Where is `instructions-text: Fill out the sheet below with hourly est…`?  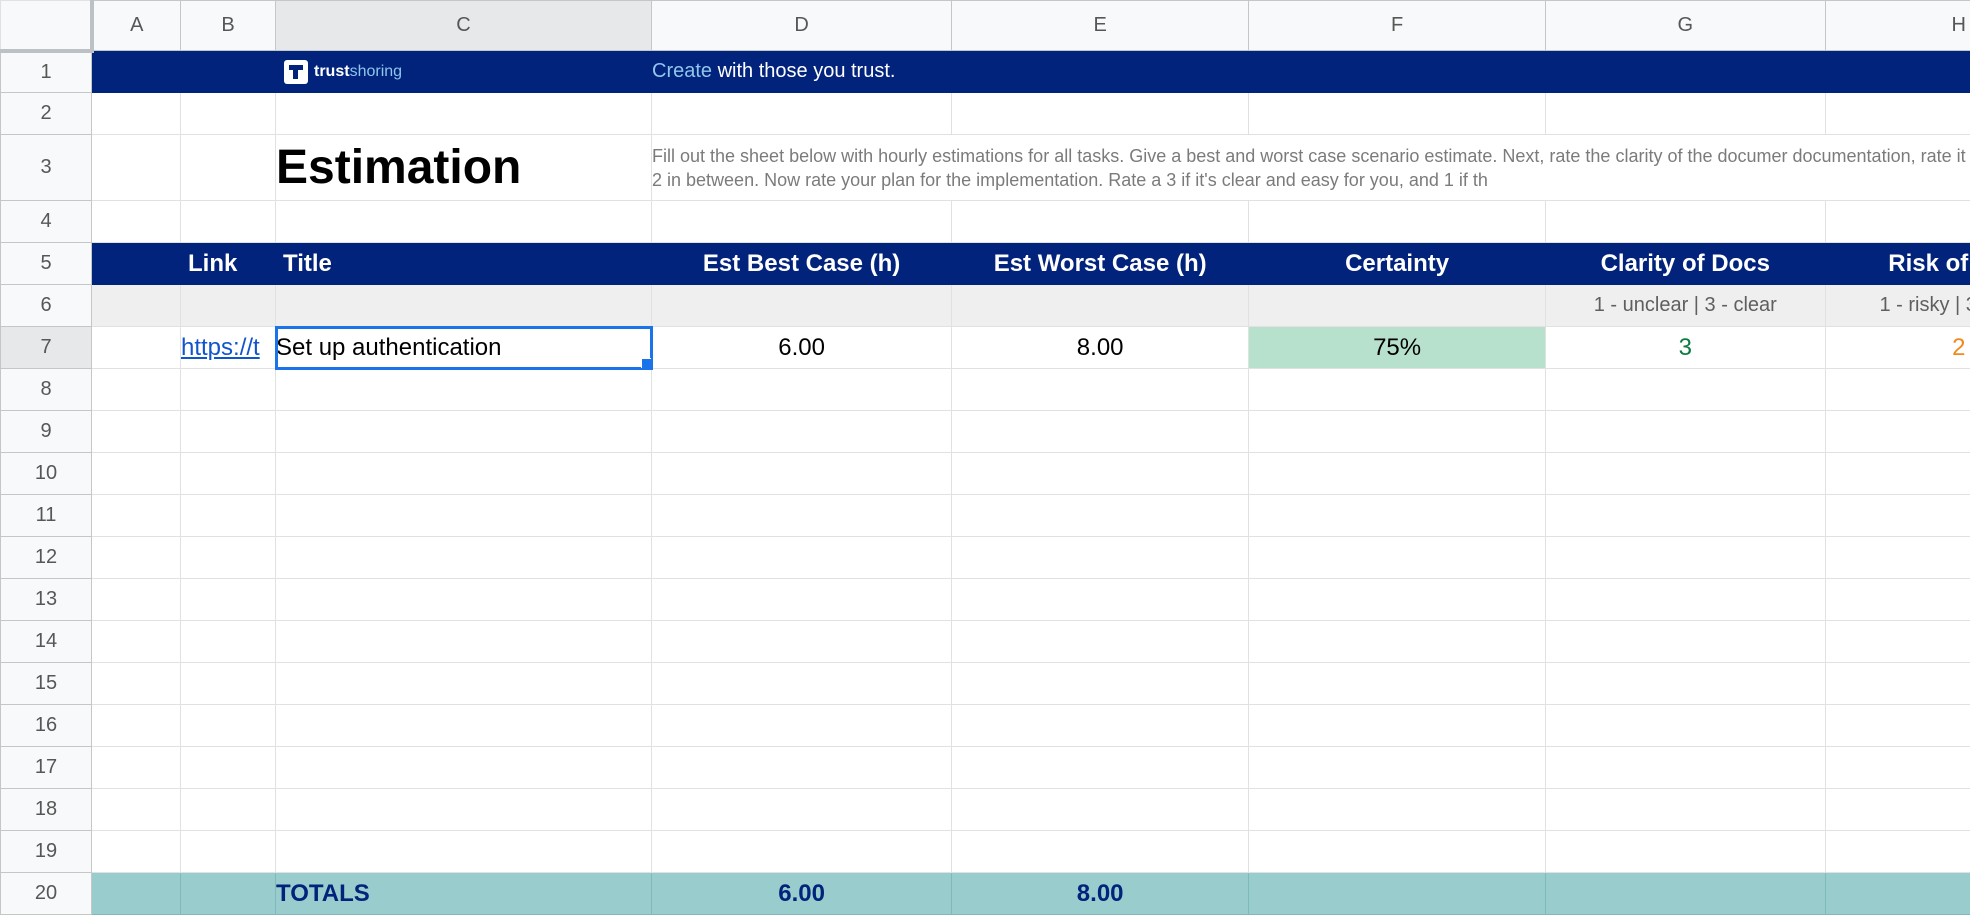
instructions-text: Fill out the sheet below with hourly est… is located at coordinates (1310, 167).